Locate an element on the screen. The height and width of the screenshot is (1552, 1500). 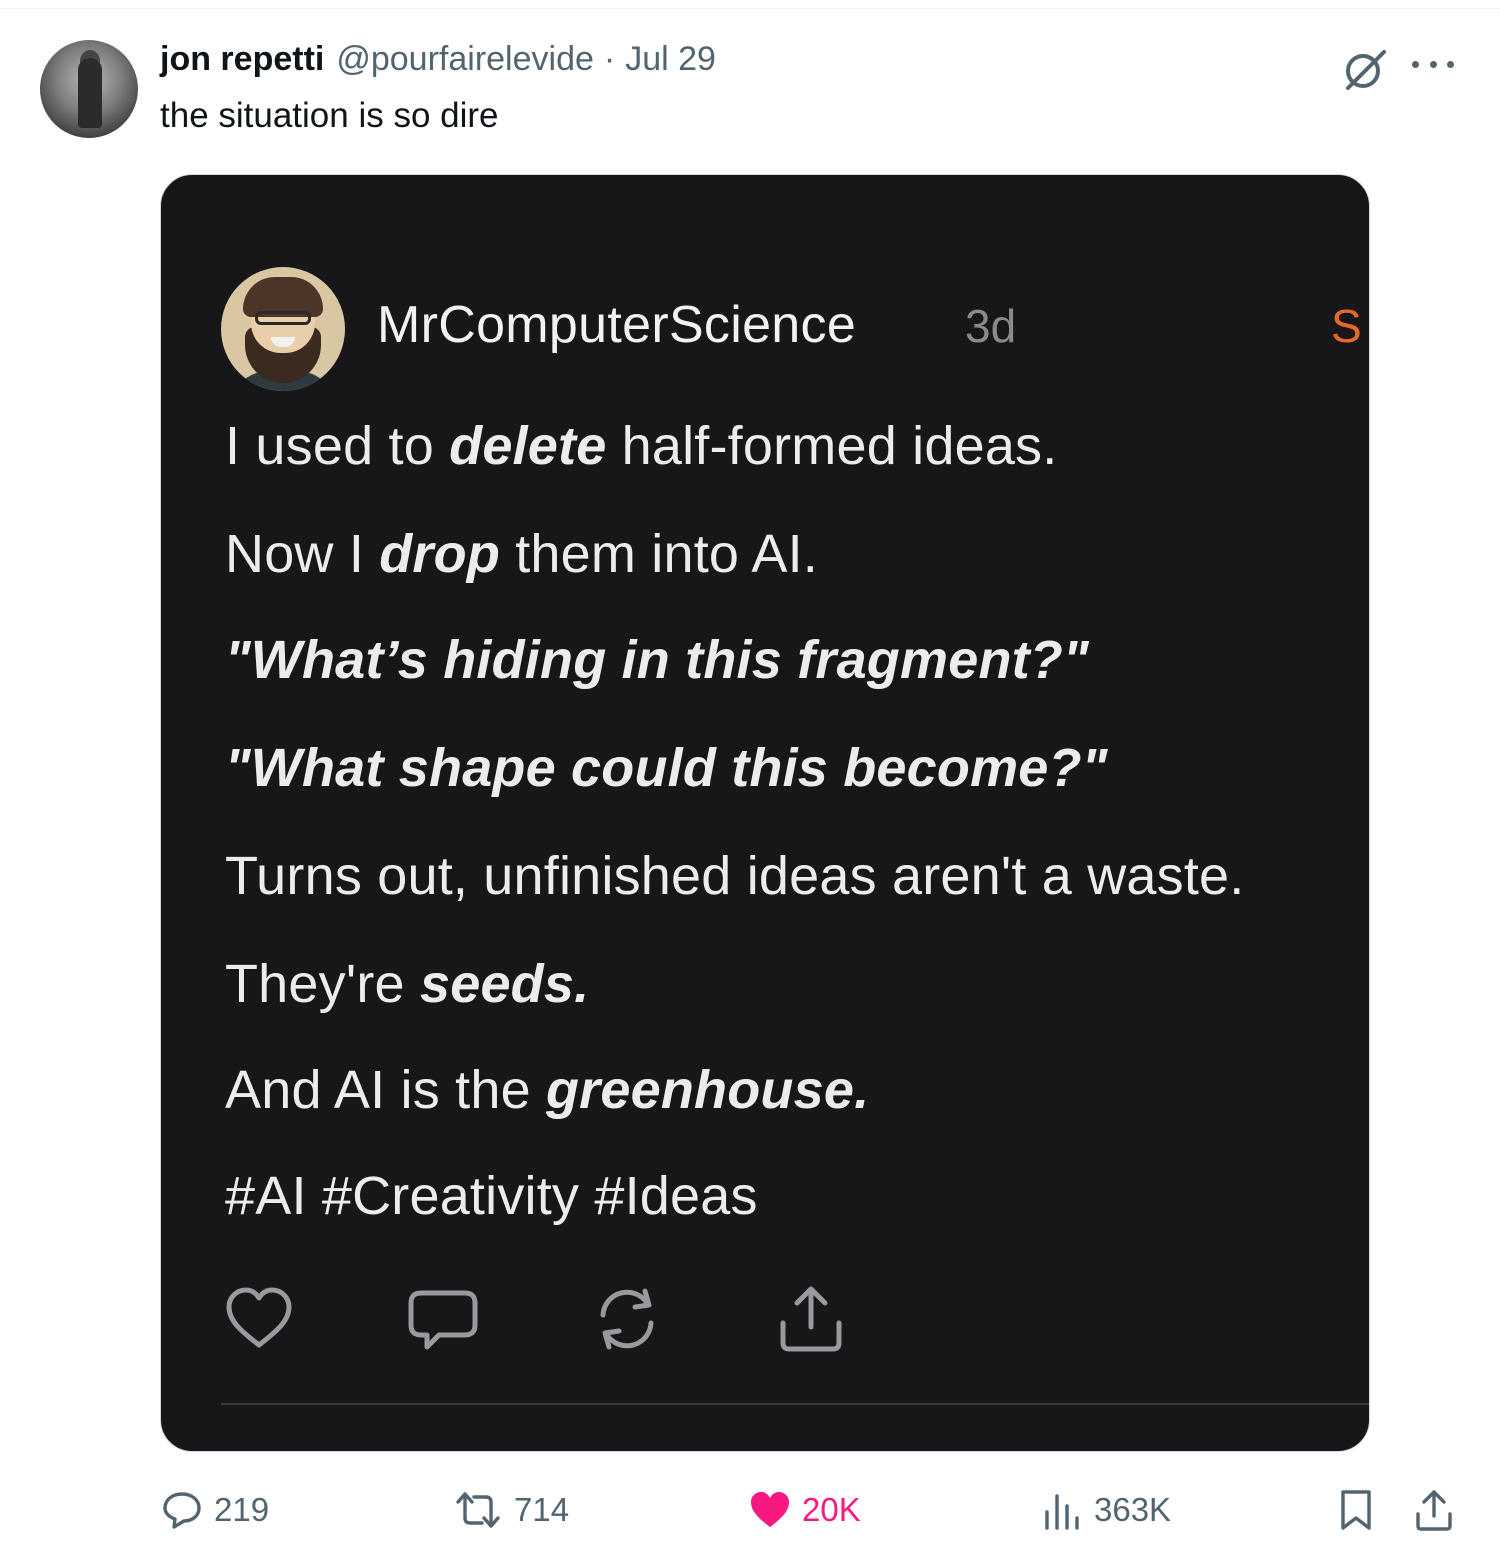
author-avatar is located at coordinates (89, 89).